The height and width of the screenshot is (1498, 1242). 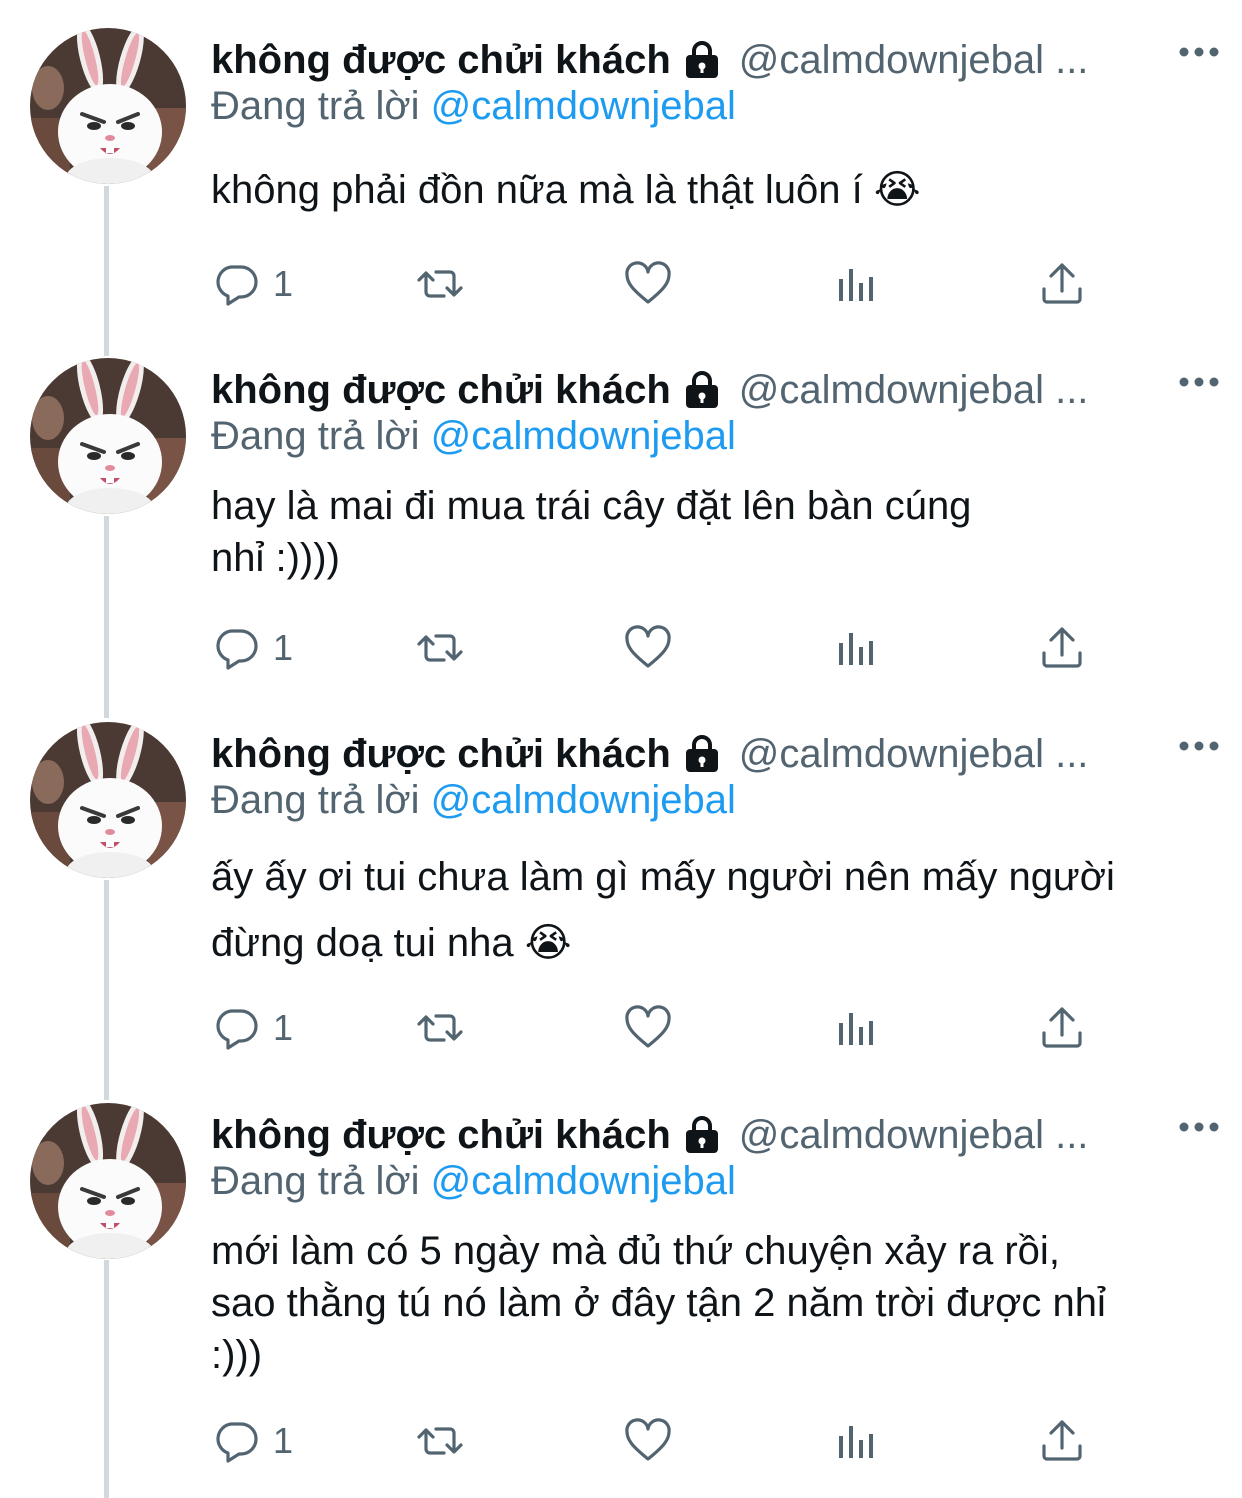 I want to click on tweet-text-line: đừng doạ tui nha 😭, so click(x=711, y=943).